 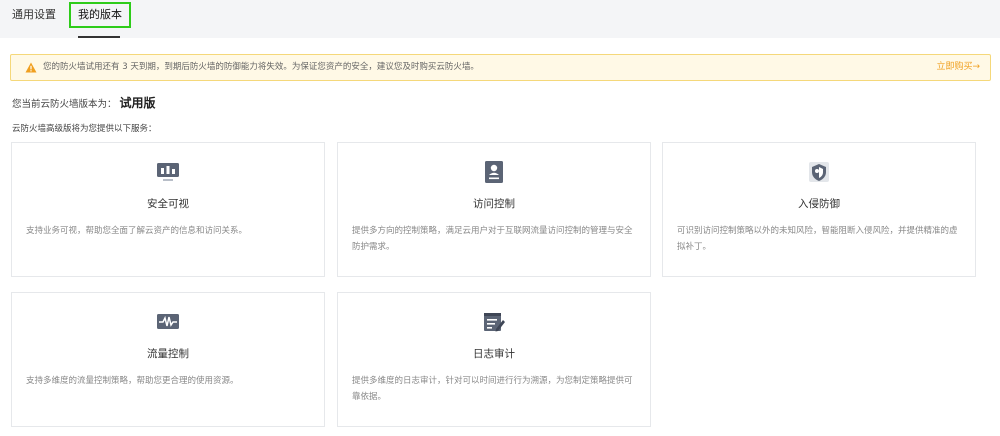 I want to click on warning-icon, so click(x=31, y=67).